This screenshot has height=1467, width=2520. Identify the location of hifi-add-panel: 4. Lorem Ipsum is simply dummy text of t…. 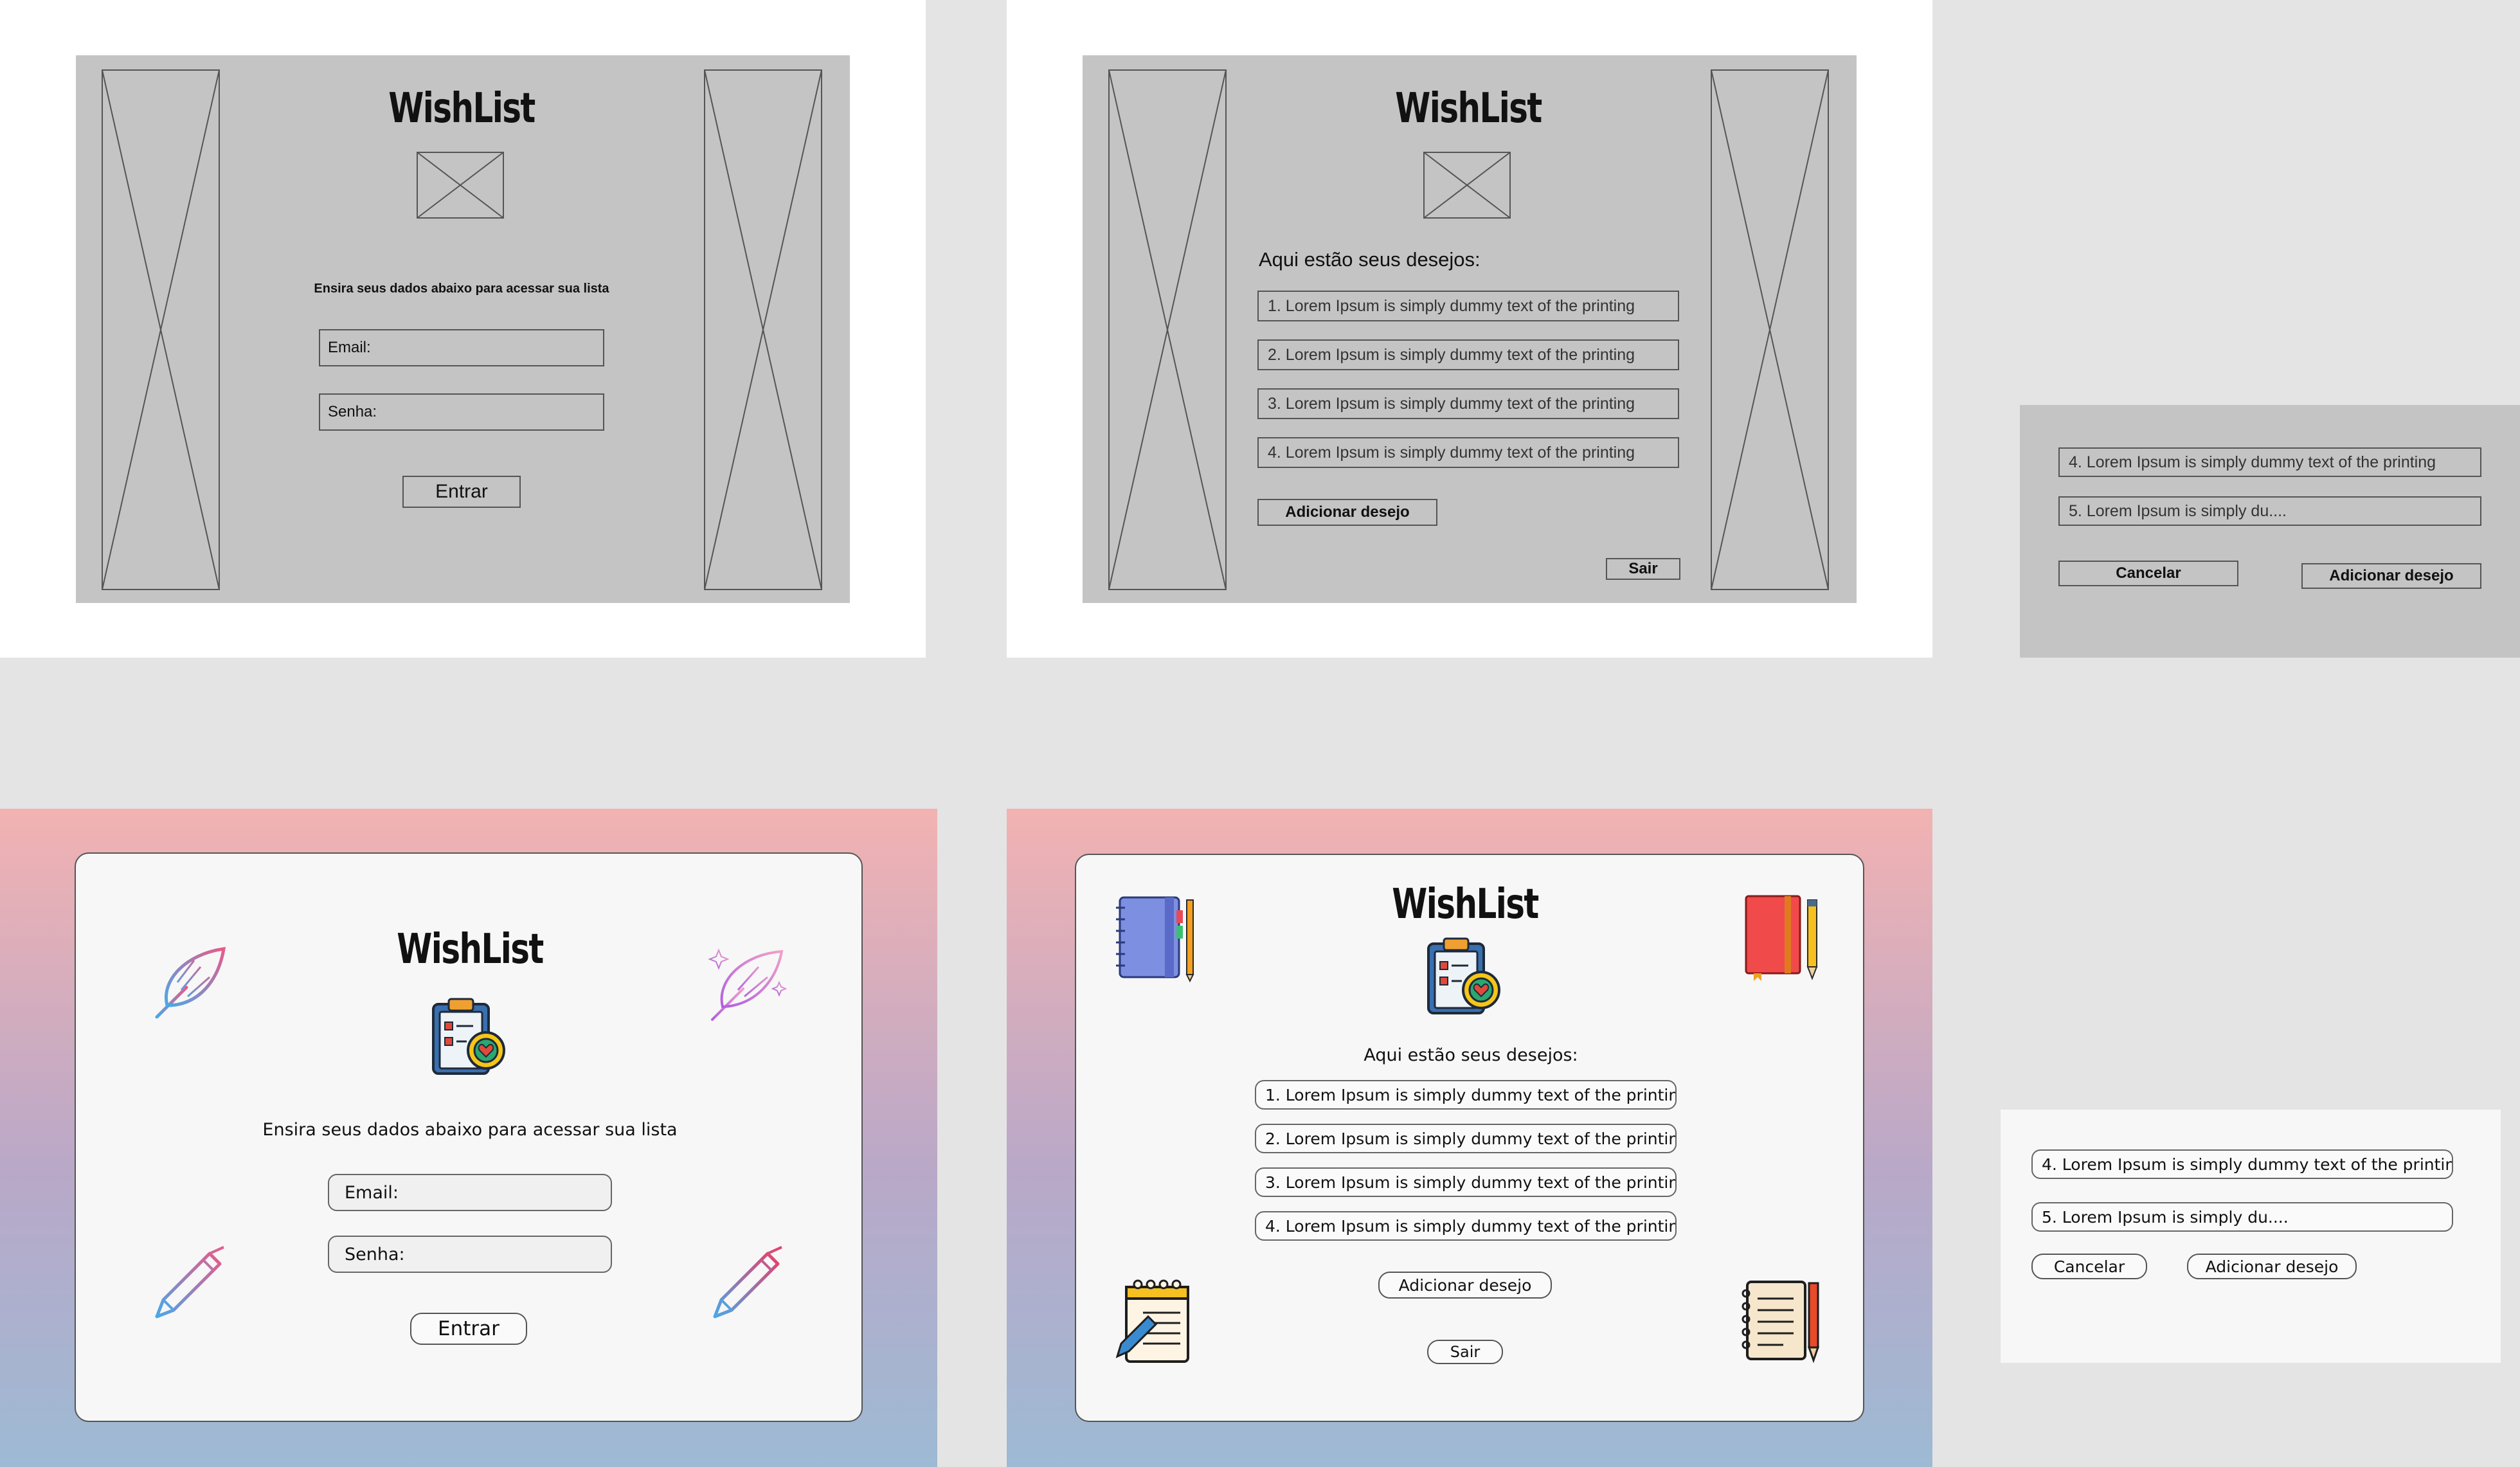
(2251, 1237).